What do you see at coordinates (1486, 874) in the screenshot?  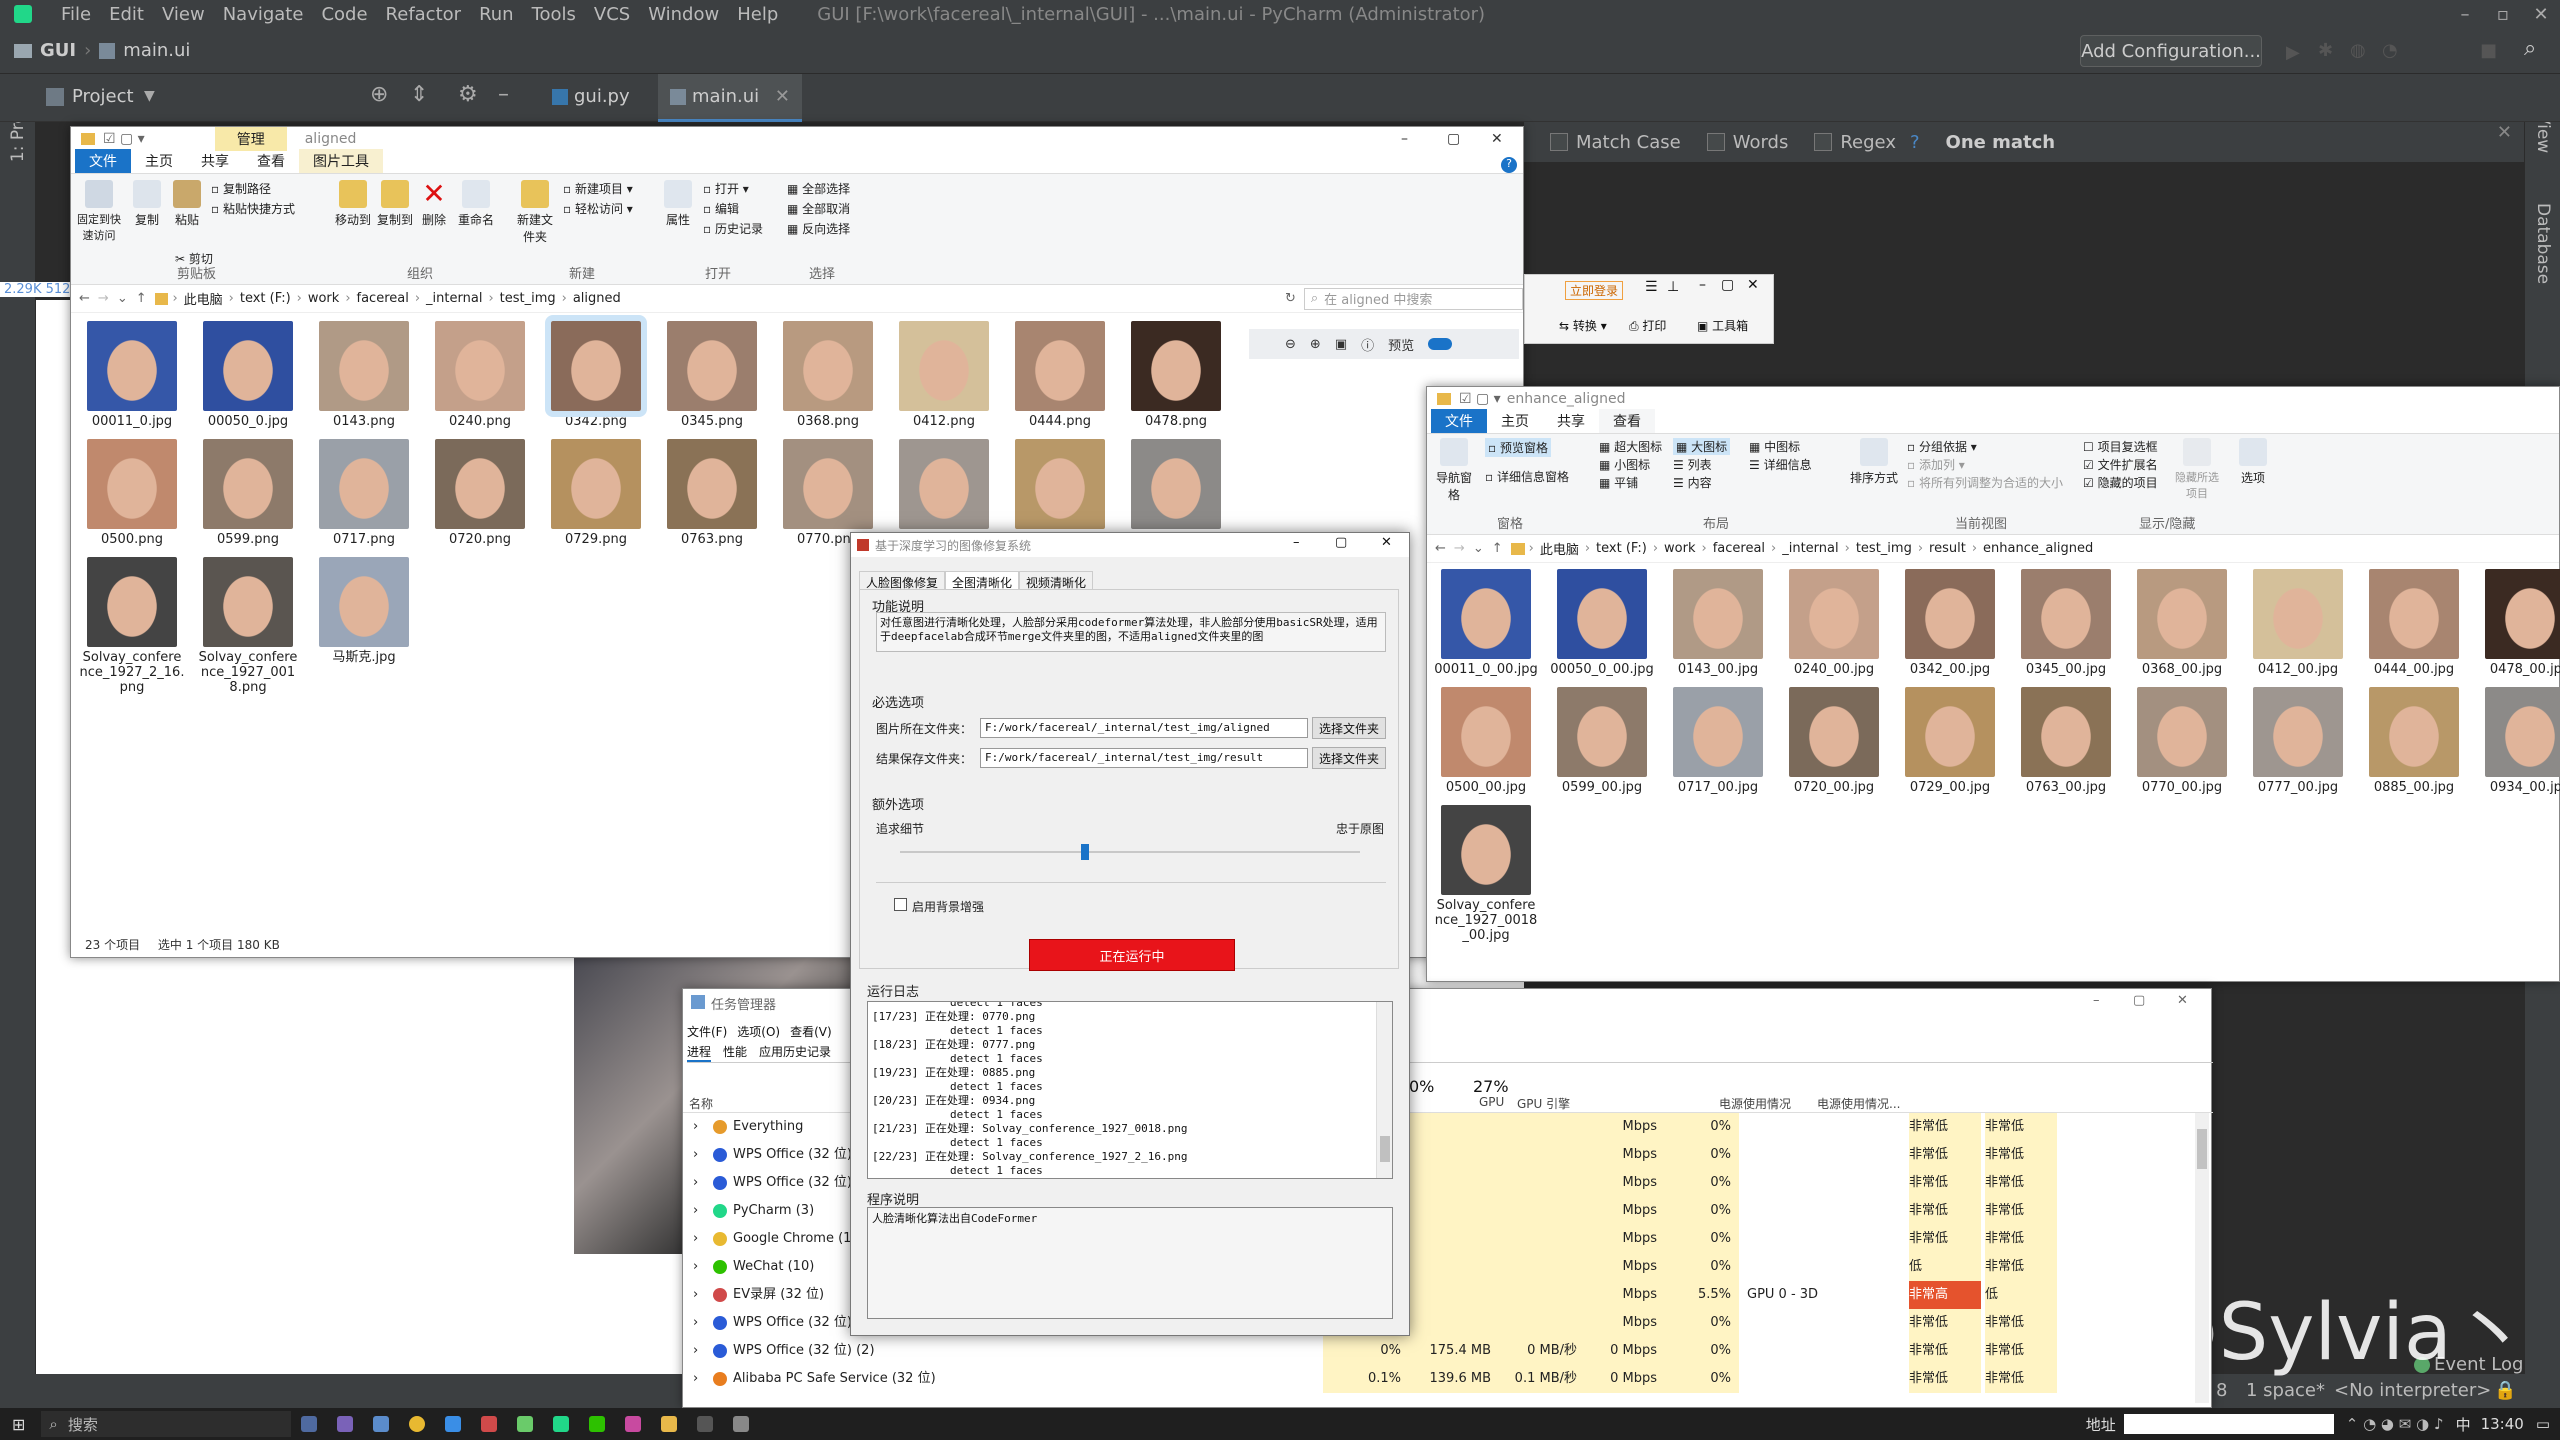 I see `ex2-file-item: Solvay_conference_1927_0018_00.jpg` at bounding box center [1486, 874].